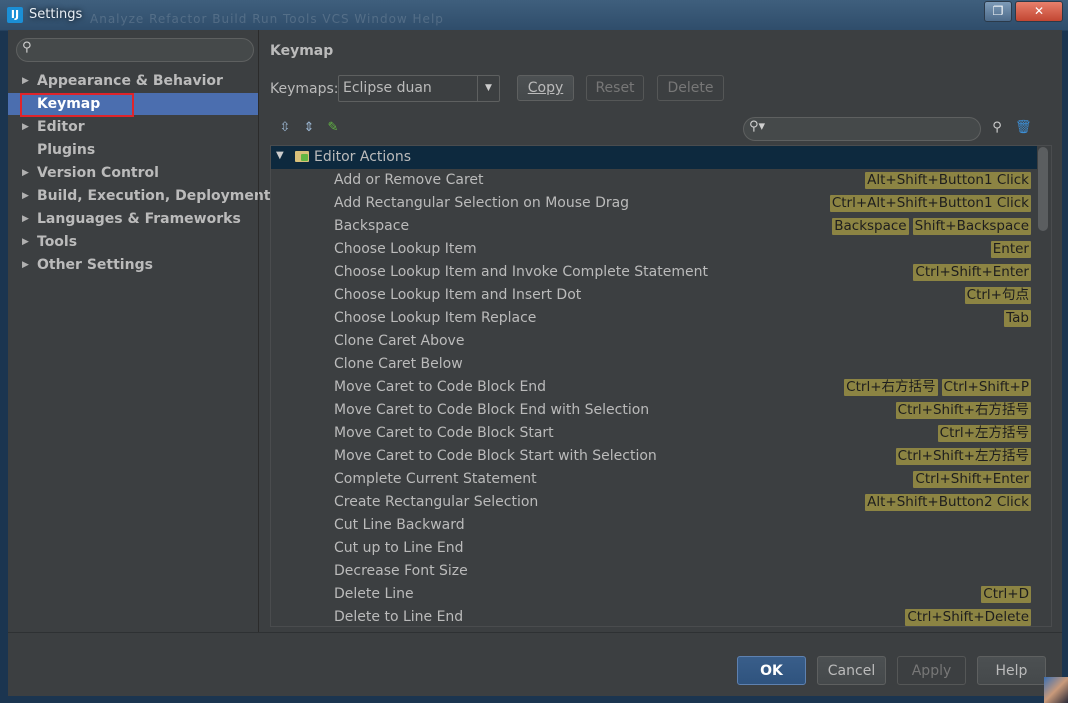  What do you see at coordinates (851, 670) in the screenshot?
I see `cancel-button: Cancel` at bounding box center [851, 670].